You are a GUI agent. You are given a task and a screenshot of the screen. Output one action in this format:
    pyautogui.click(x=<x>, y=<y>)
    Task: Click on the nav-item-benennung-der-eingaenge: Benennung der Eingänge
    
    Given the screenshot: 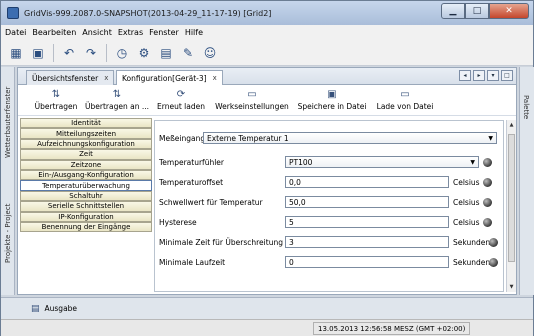 What is the action you would take?
    pyautogui.click(x=86, y=227)
    